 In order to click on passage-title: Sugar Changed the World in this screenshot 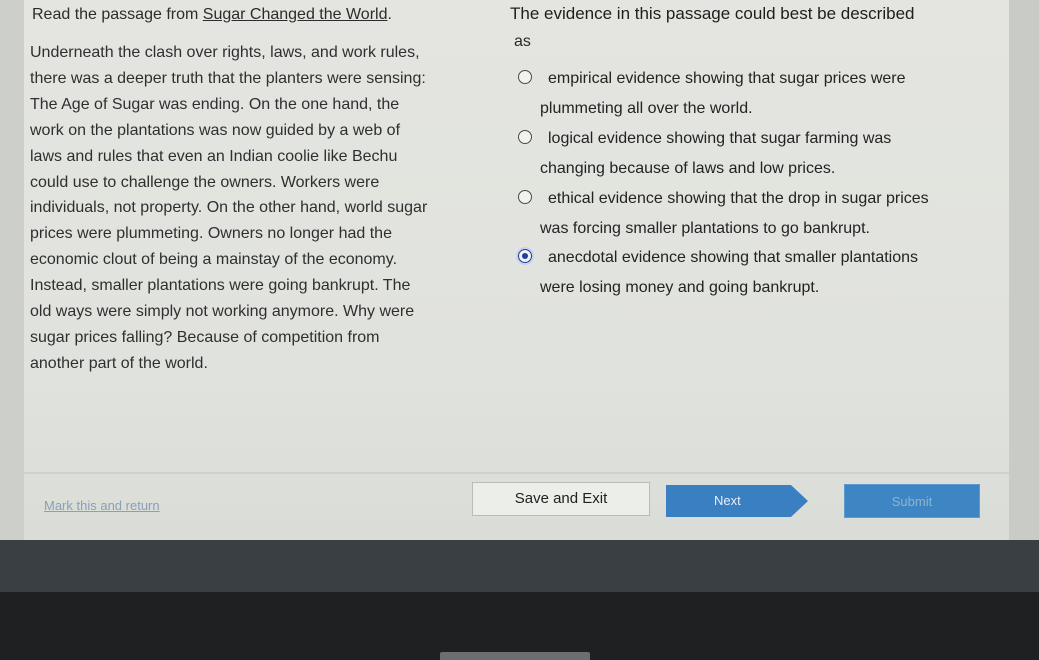, I will do `click(295, 14)`.